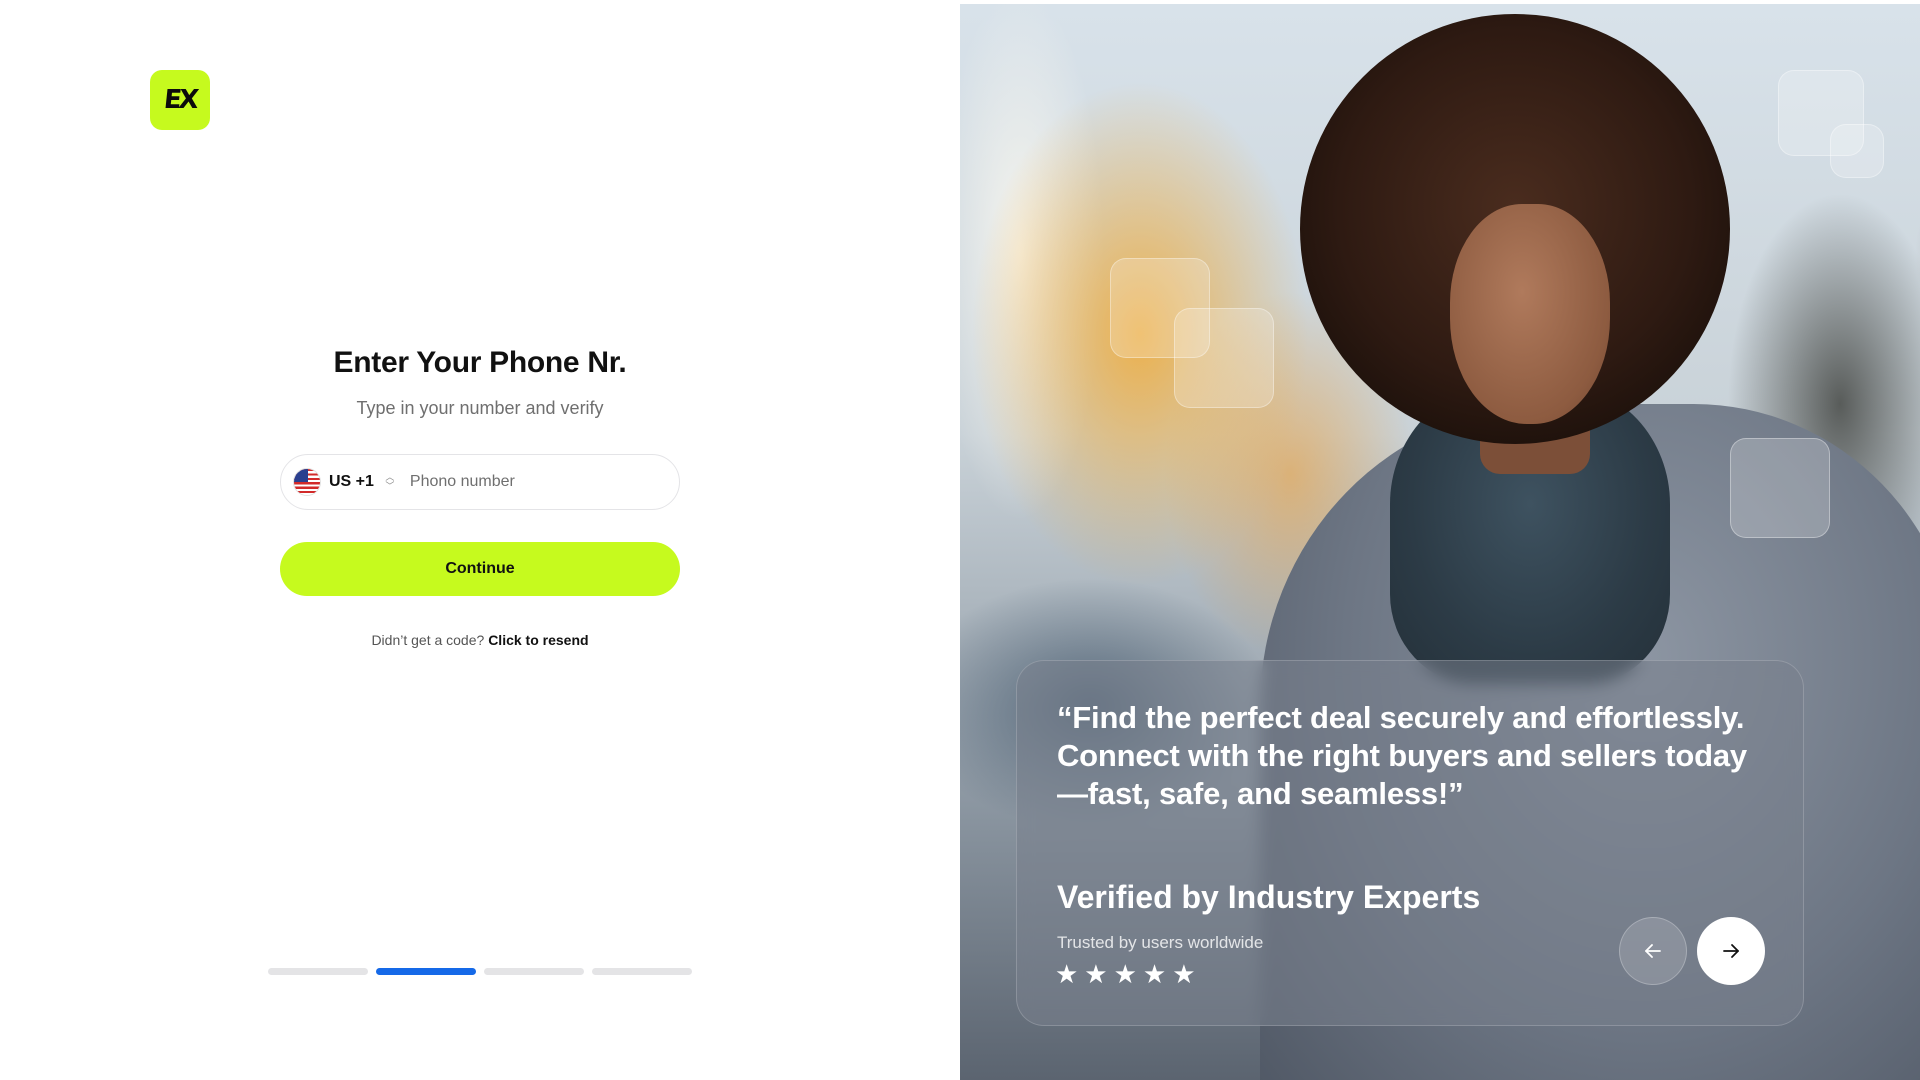  I want to click on testimonial-heading: Verified by Industry Experts, so click(1269, 897).